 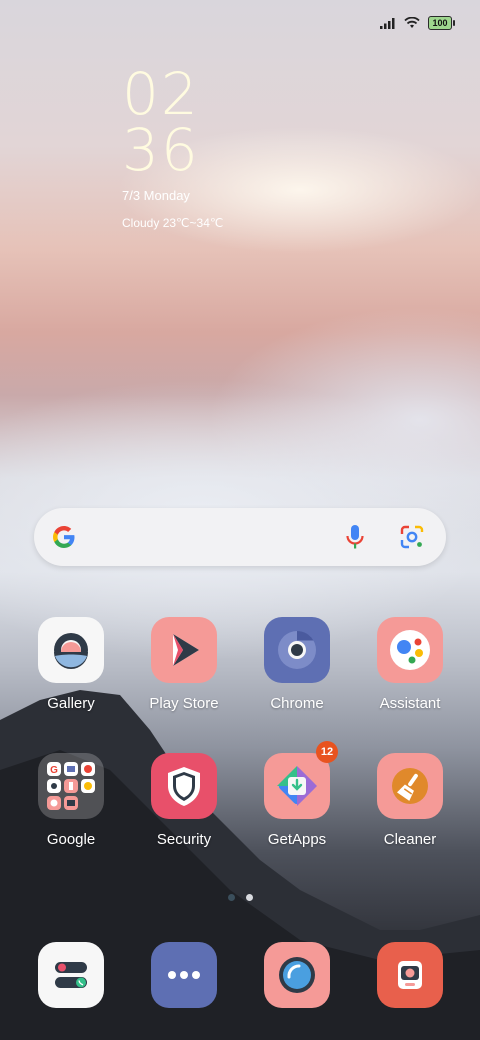 What do you see at coordinates (249, 897) in the screenshot?
I see `page-dot` at bounding box center [249, 897].